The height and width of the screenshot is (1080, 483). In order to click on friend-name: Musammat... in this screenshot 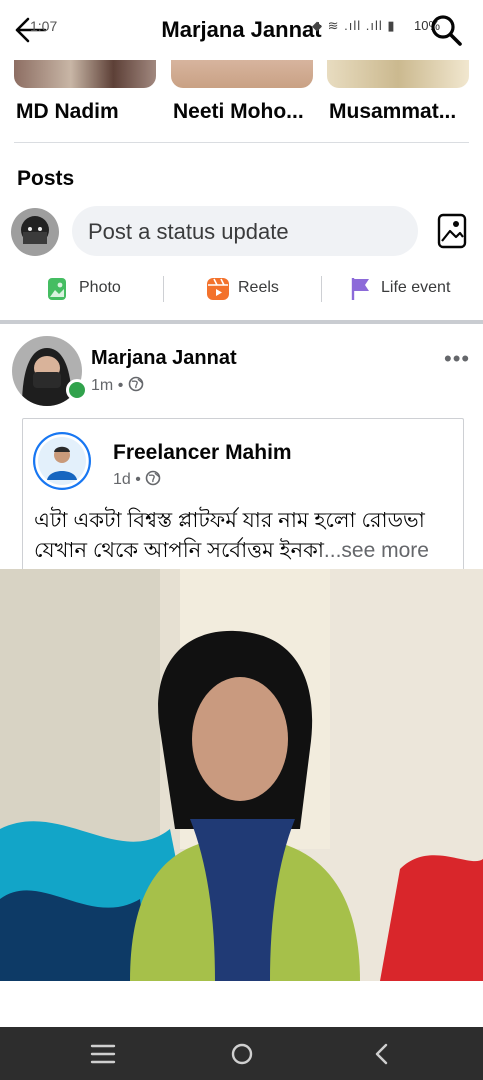, I will do `click(399, 112)`.